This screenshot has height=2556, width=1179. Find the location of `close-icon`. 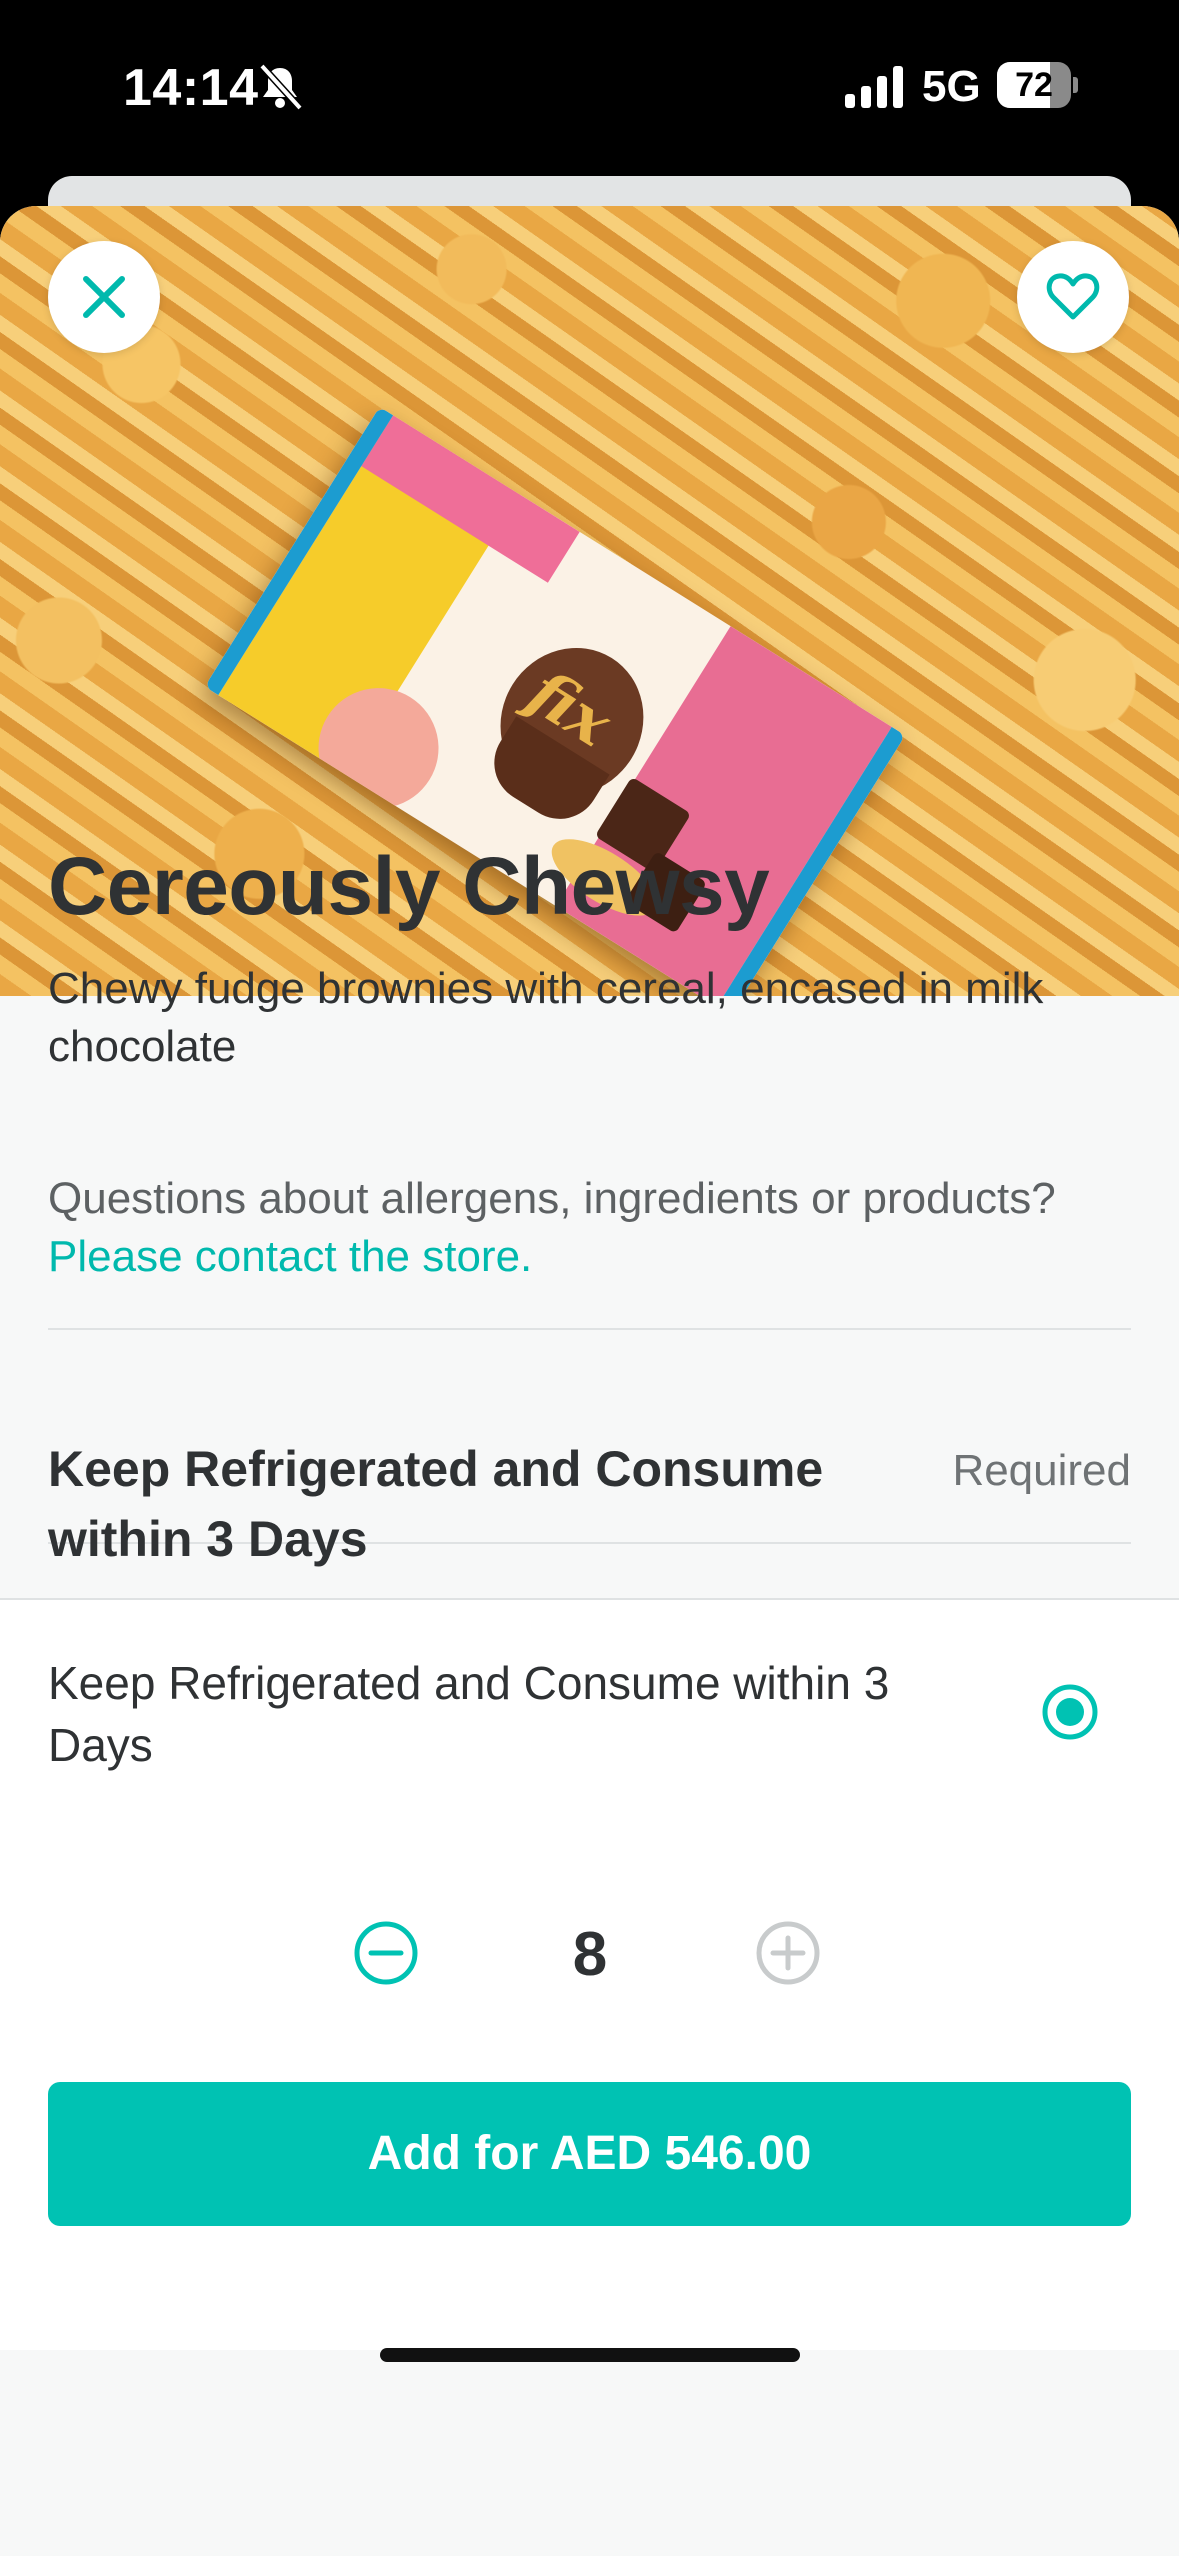

close-icon is located at coordinates (104, 297).